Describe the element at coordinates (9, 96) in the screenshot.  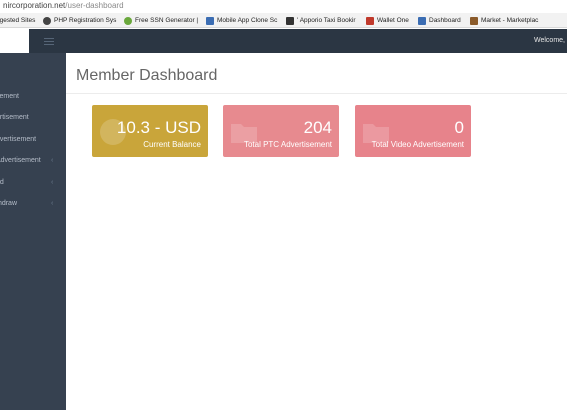
I see `sidebar-item-label: sement` at that location.